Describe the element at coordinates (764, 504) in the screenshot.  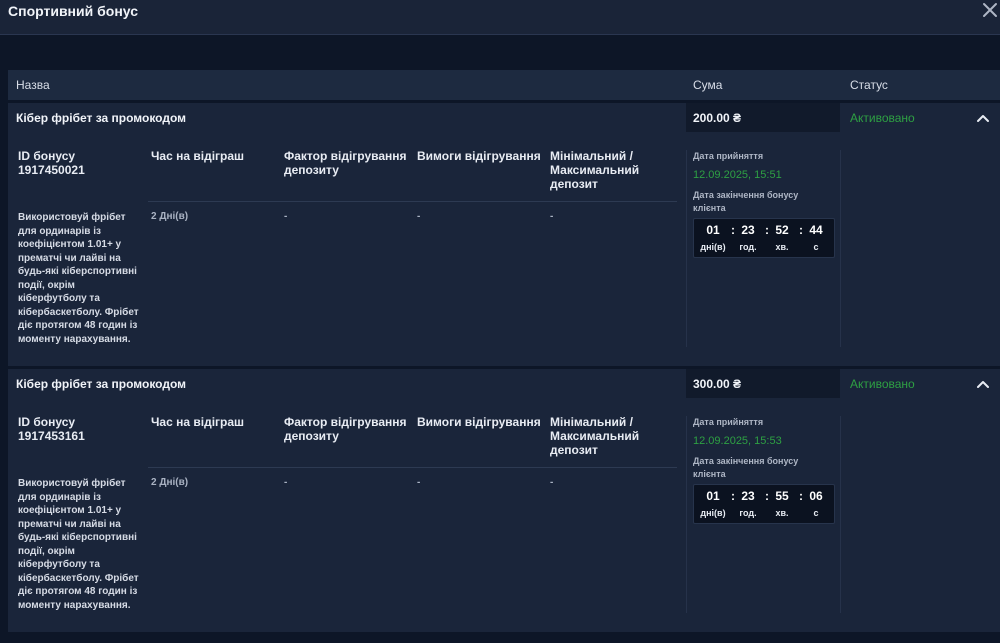
I see `countdown-timer: 01 : 23 : 55 : 06 дні(в) год. хв. с` at that location.